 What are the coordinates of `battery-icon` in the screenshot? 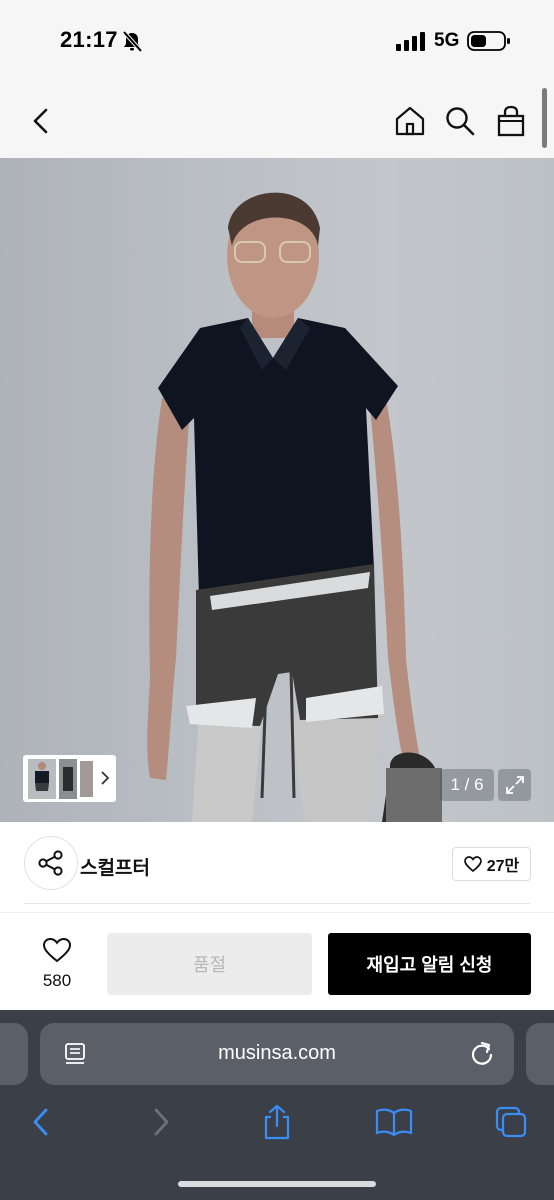 It's located at (488, 41).